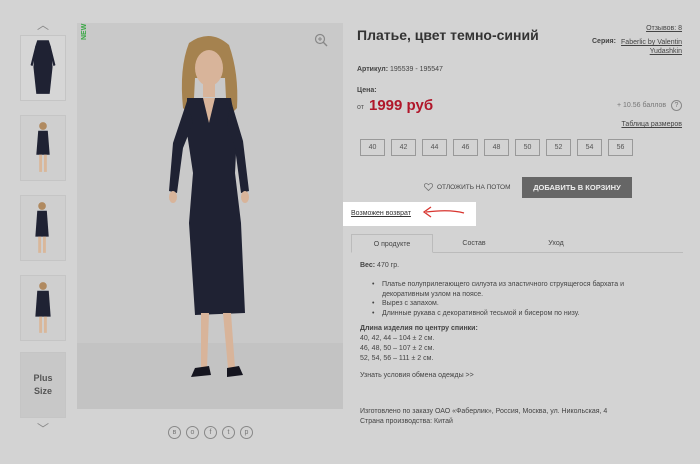 The image size is (700, 464). Describe the element at coordinates (465, 147) in the screenshot. I see `size-option: 46` at that location.